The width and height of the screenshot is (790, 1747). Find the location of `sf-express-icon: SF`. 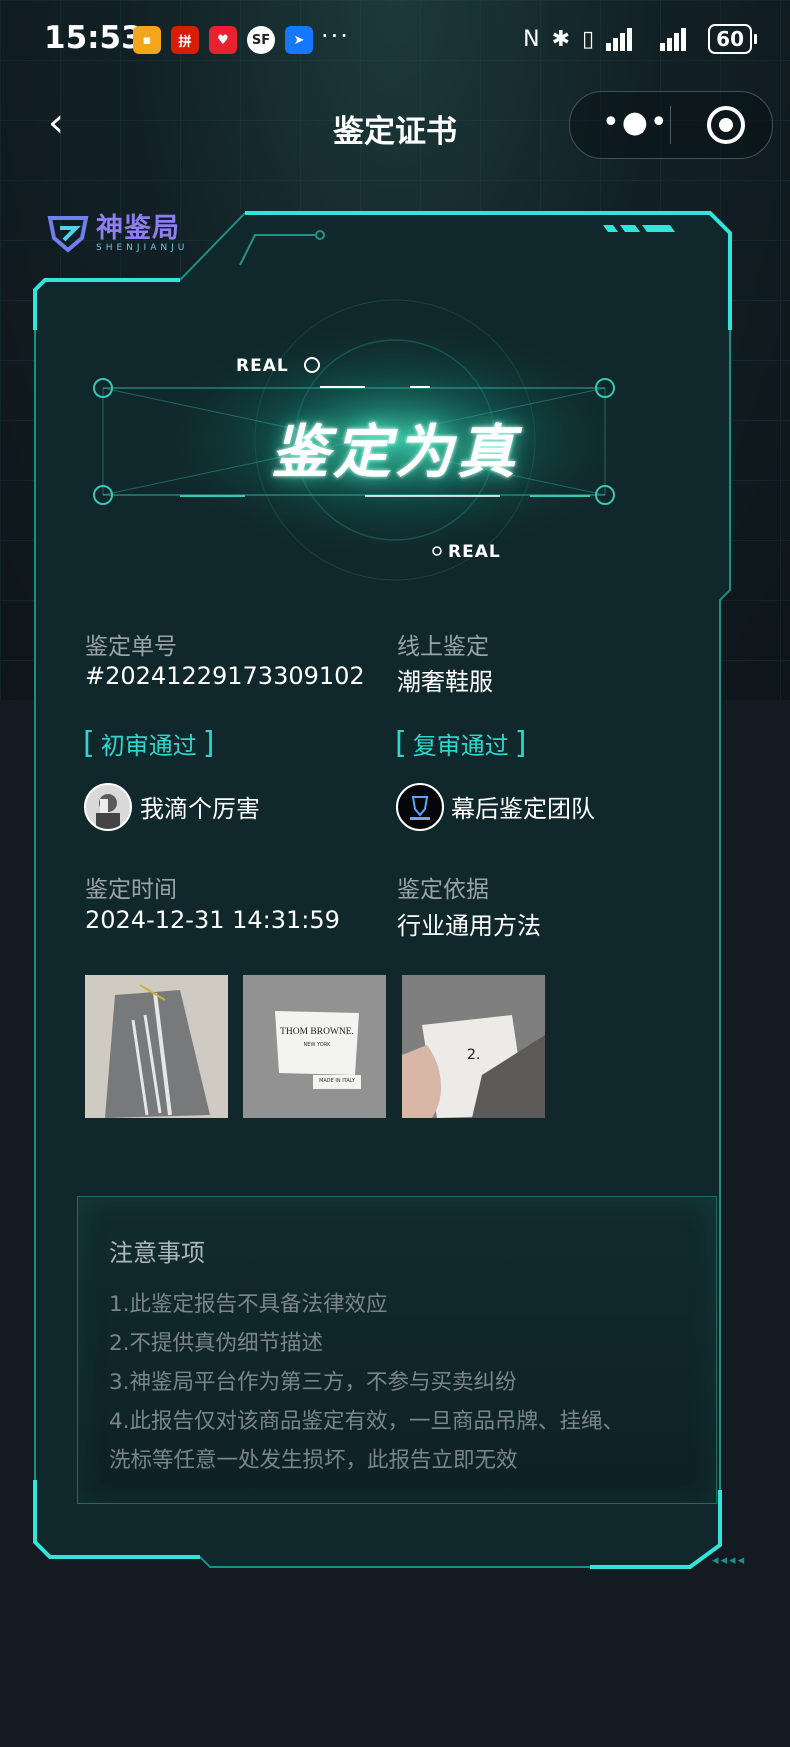

sf-express-icon: SF is located at coordinates (261, 40).